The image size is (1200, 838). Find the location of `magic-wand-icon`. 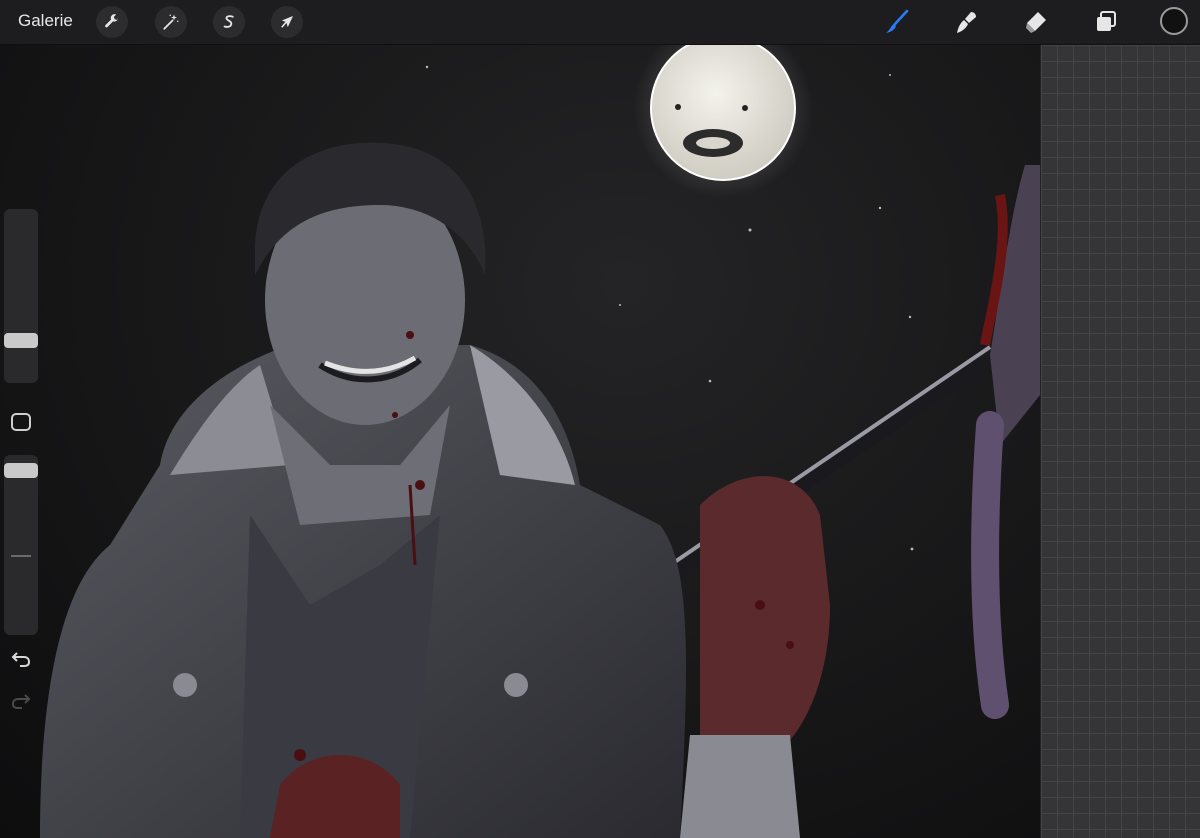

magic-wand-icon is located at coordinates (171, 22).